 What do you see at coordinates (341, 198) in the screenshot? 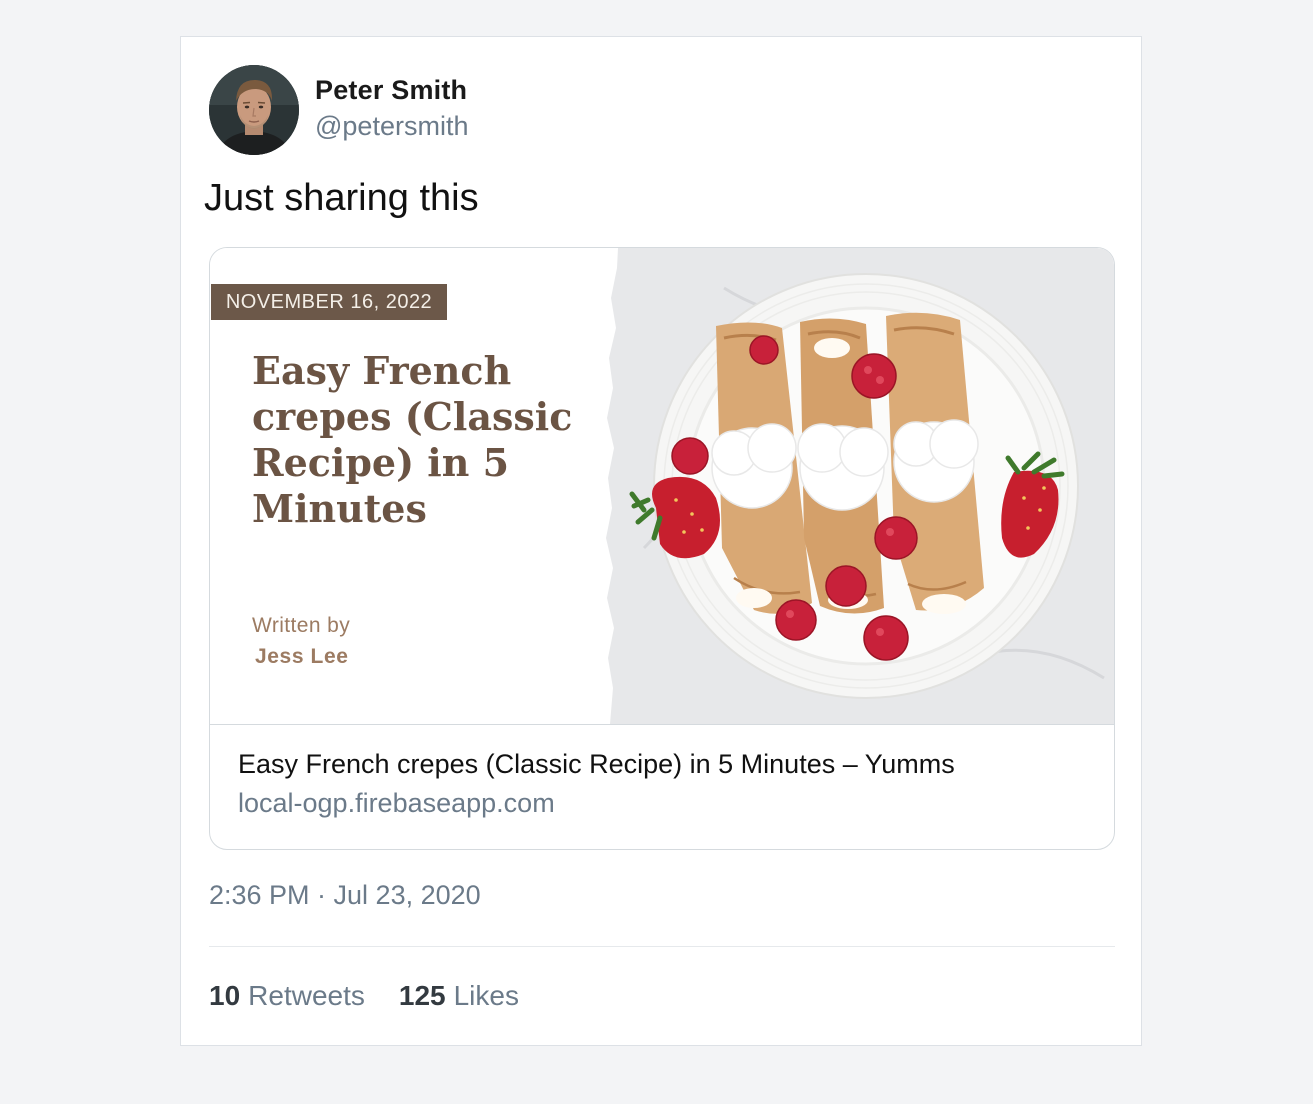
I see `tweet-text: Just sharing this` at bounding box center [341, 198].